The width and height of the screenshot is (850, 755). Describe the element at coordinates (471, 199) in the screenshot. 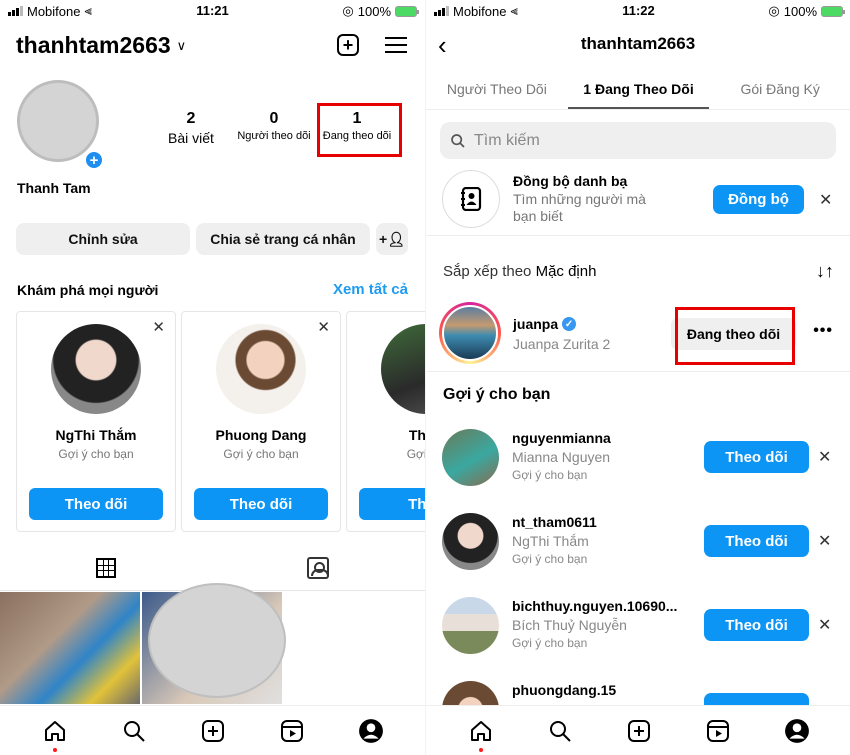

I see `contacts-book-icon` at that location.